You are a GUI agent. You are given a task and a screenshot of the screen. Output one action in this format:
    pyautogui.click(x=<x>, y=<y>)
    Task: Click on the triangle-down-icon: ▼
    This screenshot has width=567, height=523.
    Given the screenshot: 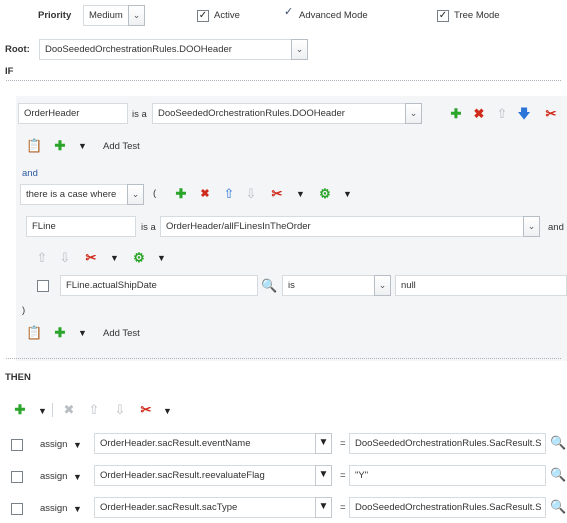 What is the action you would take?
    pyautogui.click(x=323, y=506)
    